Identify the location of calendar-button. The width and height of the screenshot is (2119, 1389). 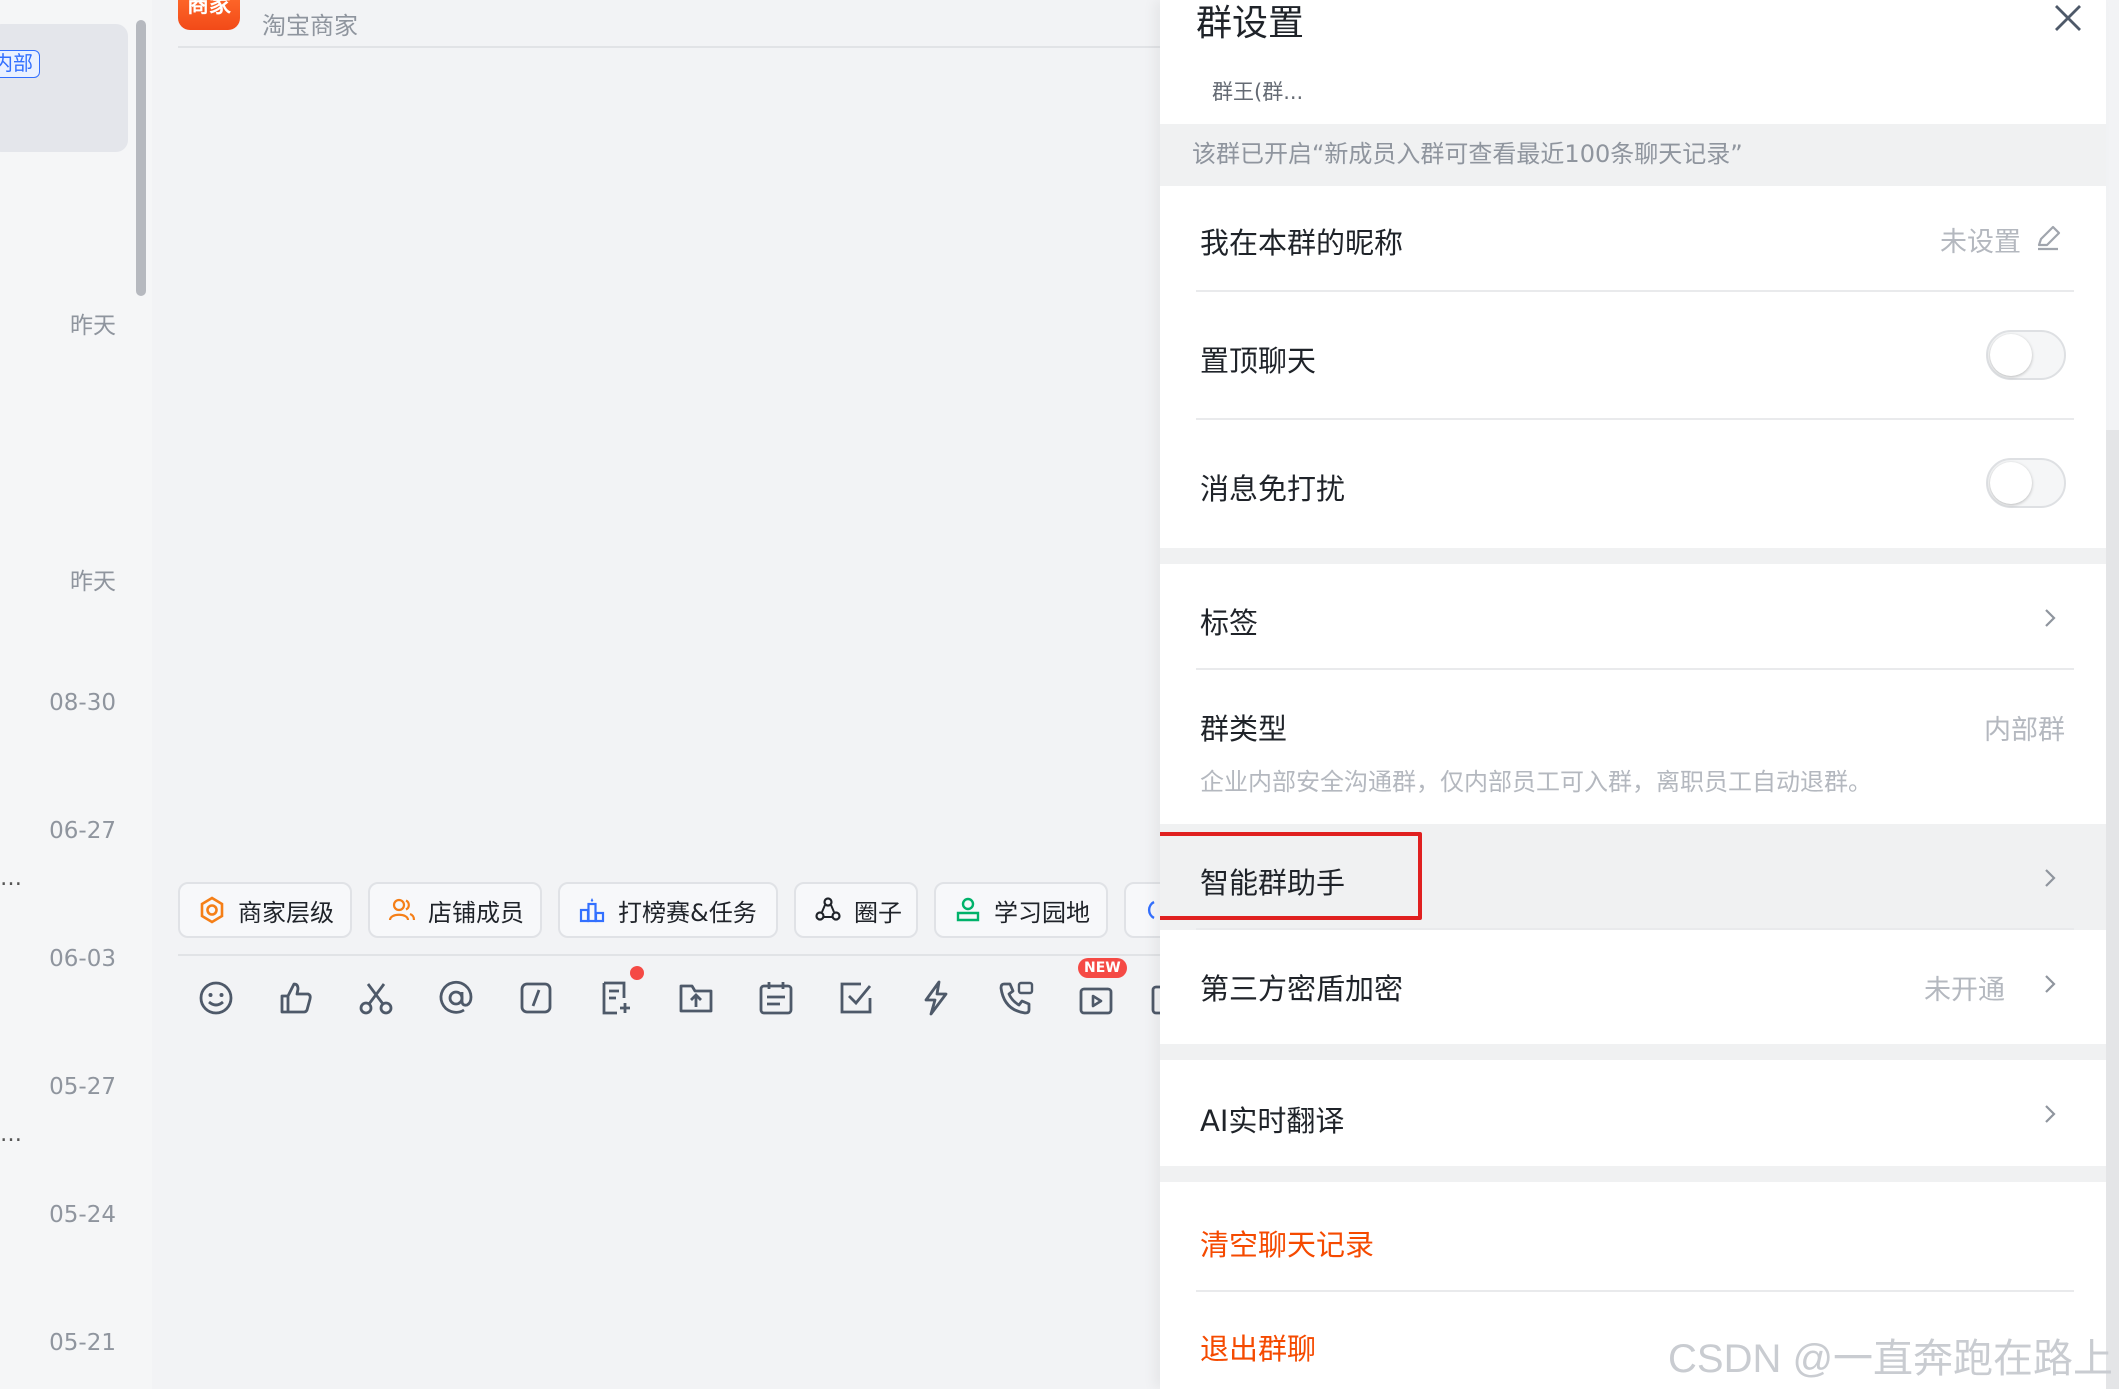
(776, 998).